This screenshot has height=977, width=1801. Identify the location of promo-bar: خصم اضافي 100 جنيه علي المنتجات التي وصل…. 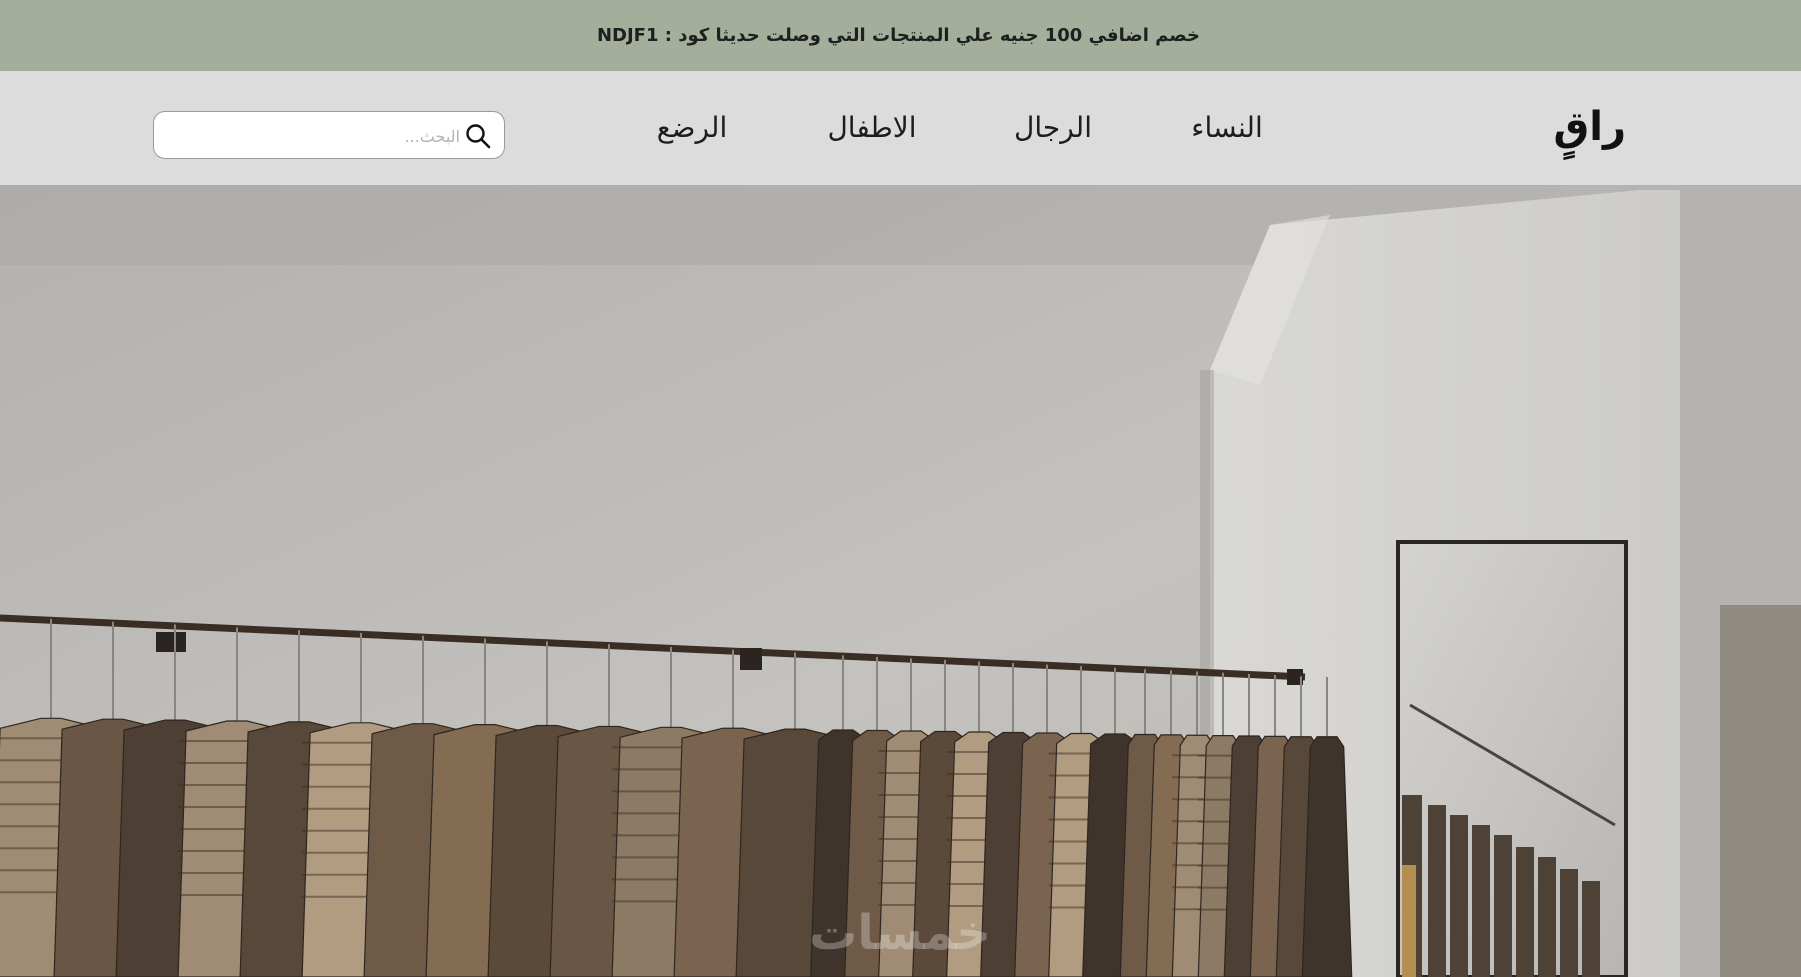
(900, 35).